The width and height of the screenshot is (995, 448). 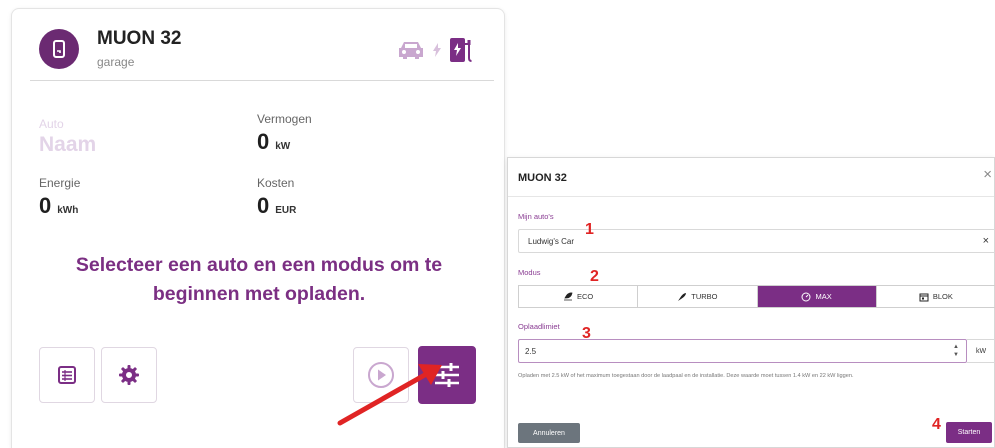 I want to click on mode-eco-label: ECO, so click(x=585, y=296).